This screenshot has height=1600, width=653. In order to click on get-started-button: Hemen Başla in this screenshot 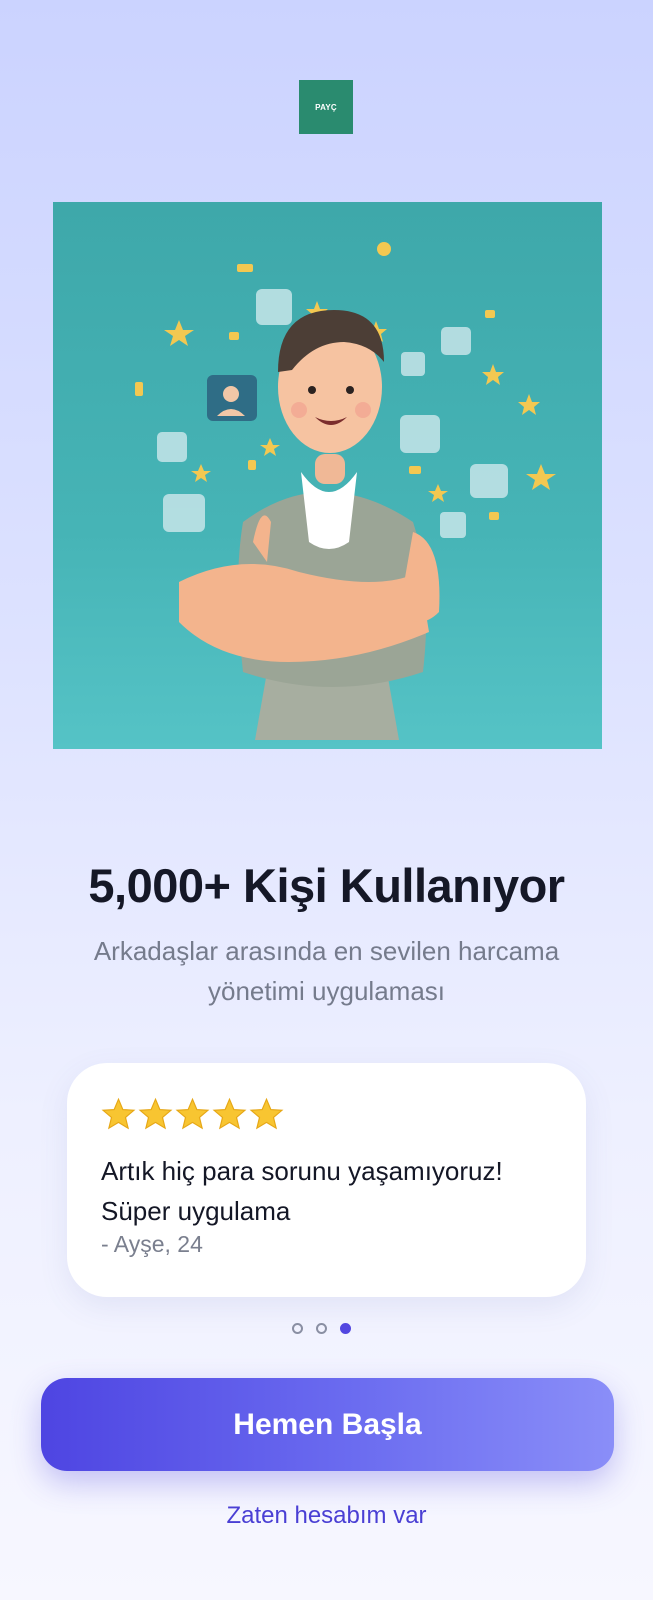, I will do `click(327, 1424)`.